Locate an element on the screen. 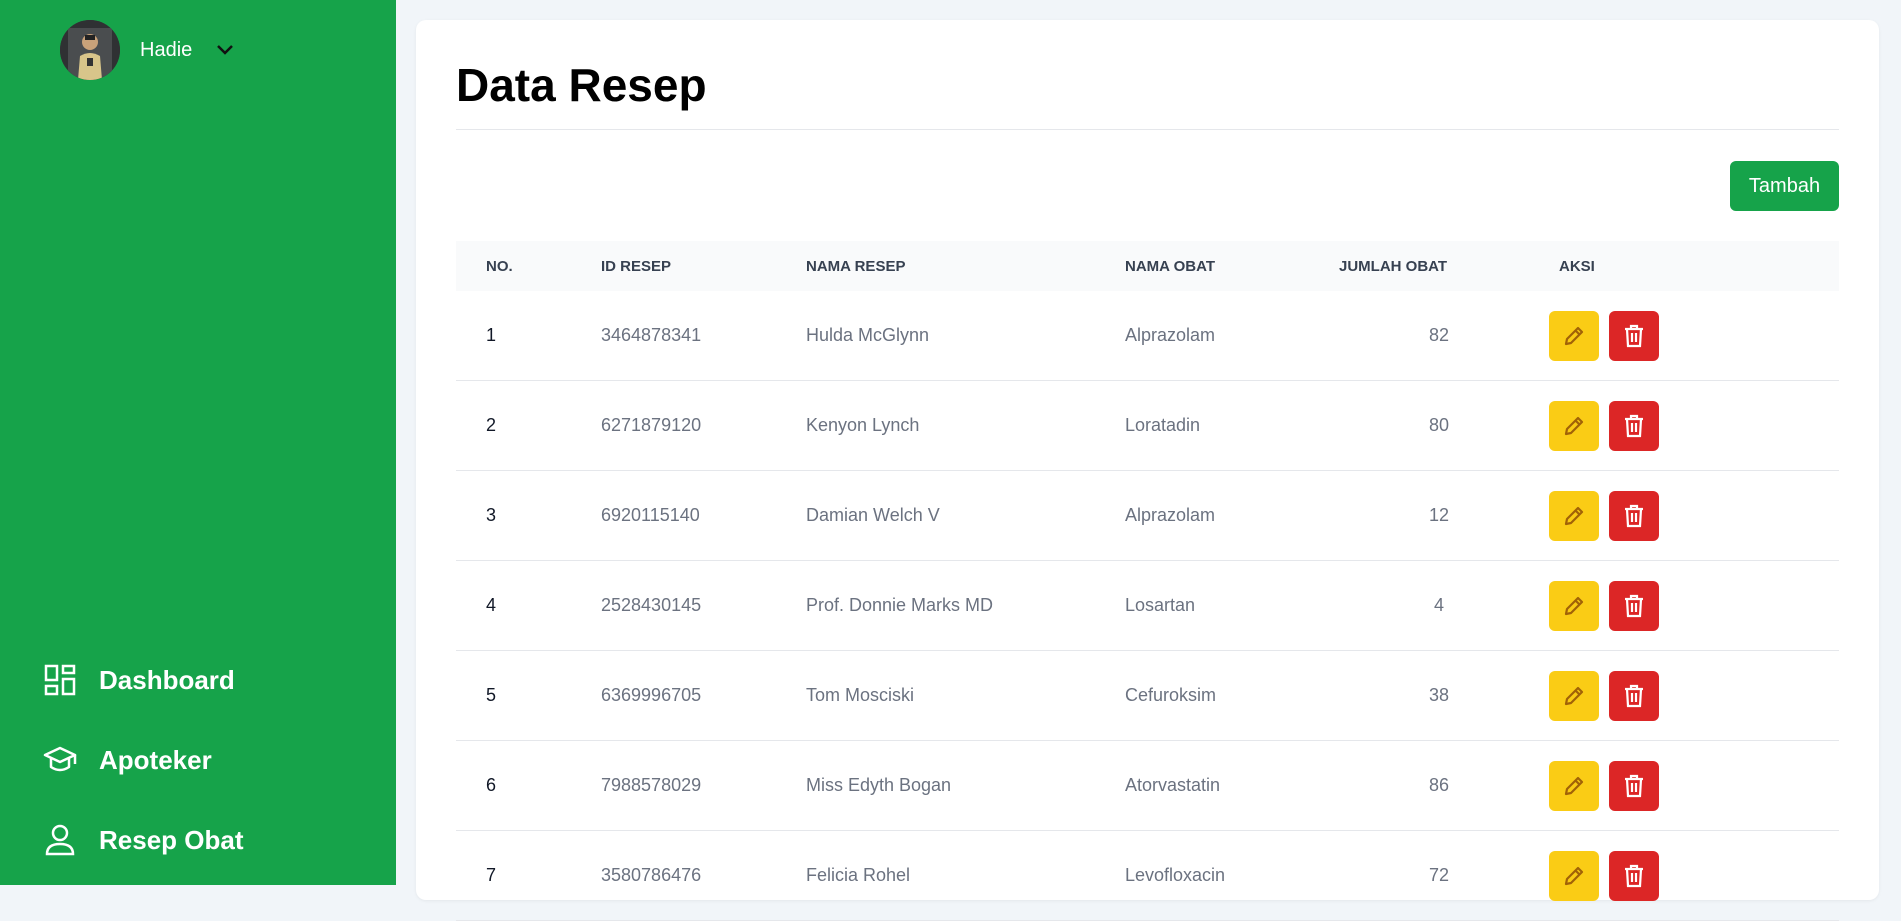 The image size is (1901, 921). table-row: 7 3580786476 Felicia Rohel Levofloxacin 72 is located at coordinates (1147, 876).